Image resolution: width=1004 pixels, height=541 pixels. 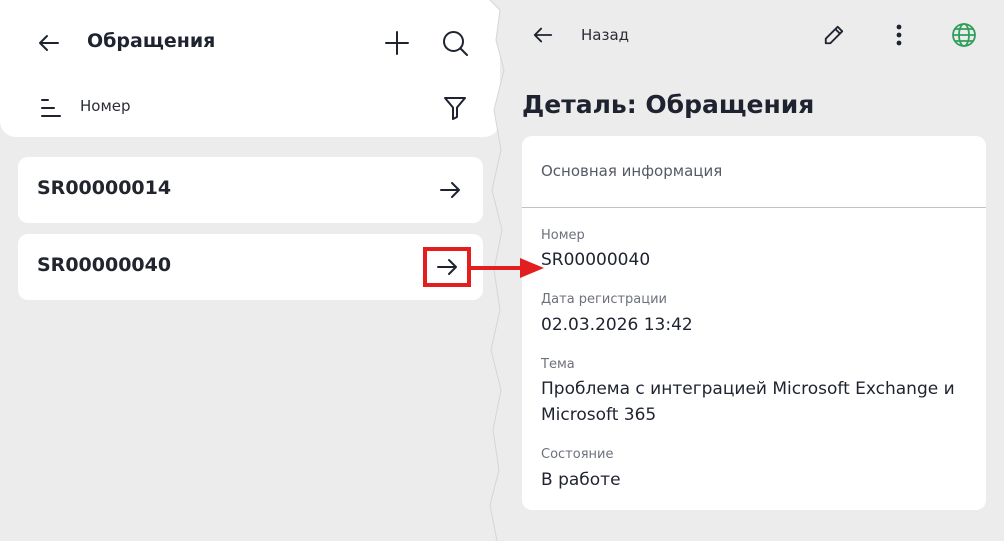 What do you see at coordinates (250, 190) in the screenshot?
I see `list-item: SR00000014` at bounding box center [250, 190].